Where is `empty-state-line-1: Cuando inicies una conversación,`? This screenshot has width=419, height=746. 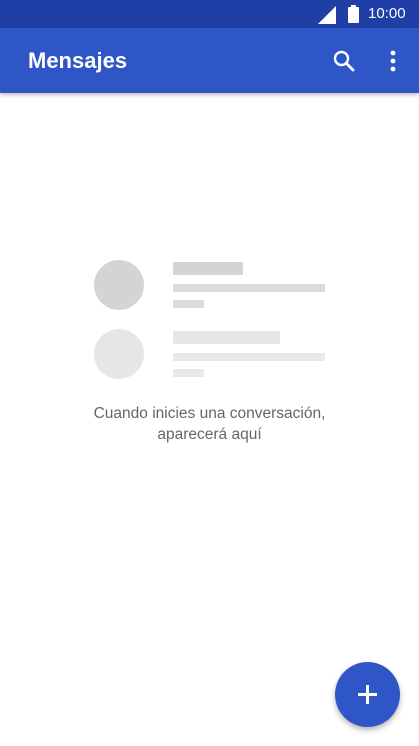 empty-state-line-1: Cuando inicies una conversación, is located at coordinates (209, 413).